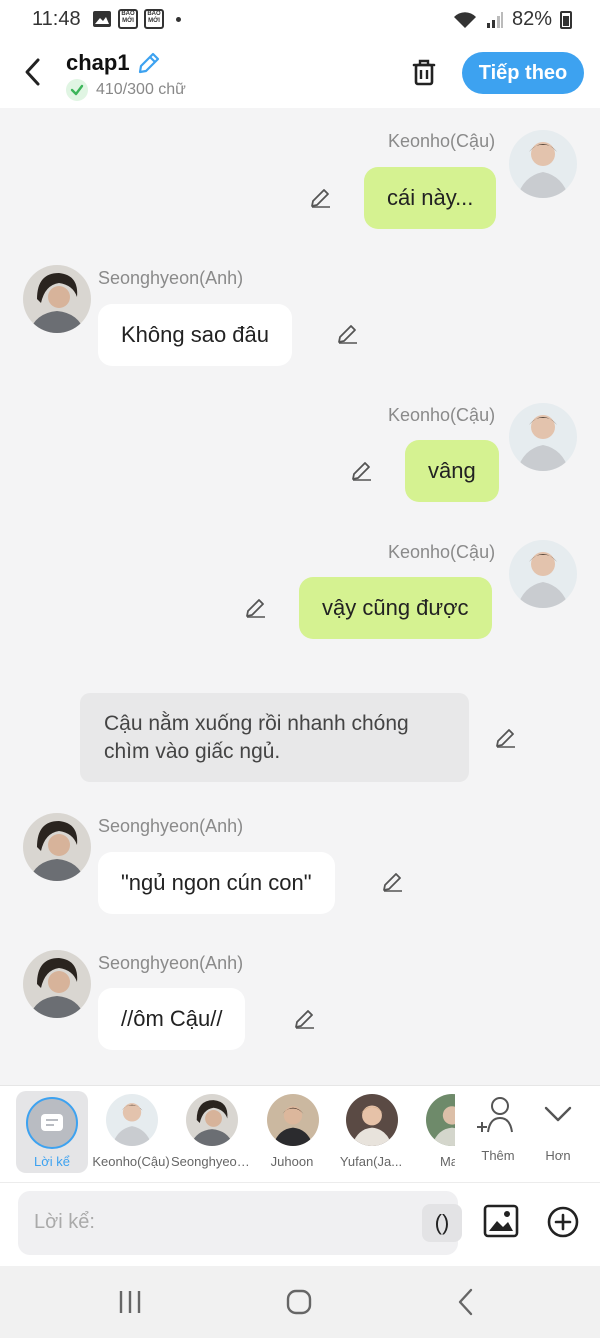  What do you see at coordinates (501, 1221) in the screenshot?
I see `image-icon` at bounding box center [501, 1221].